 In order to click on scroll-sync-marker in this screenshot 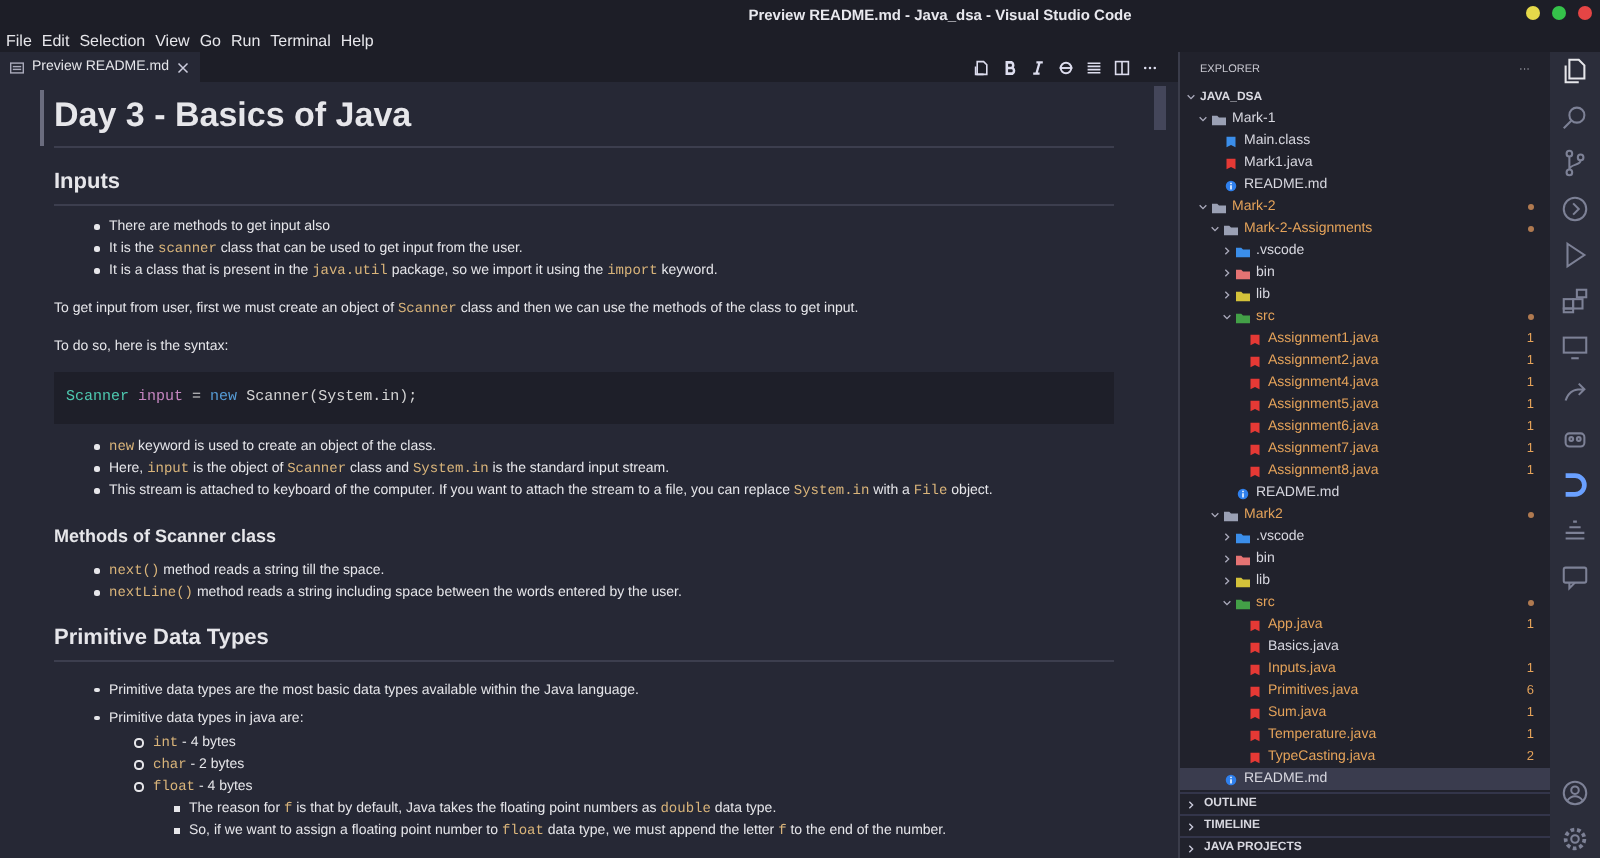, I will do `click(41, 118)`.